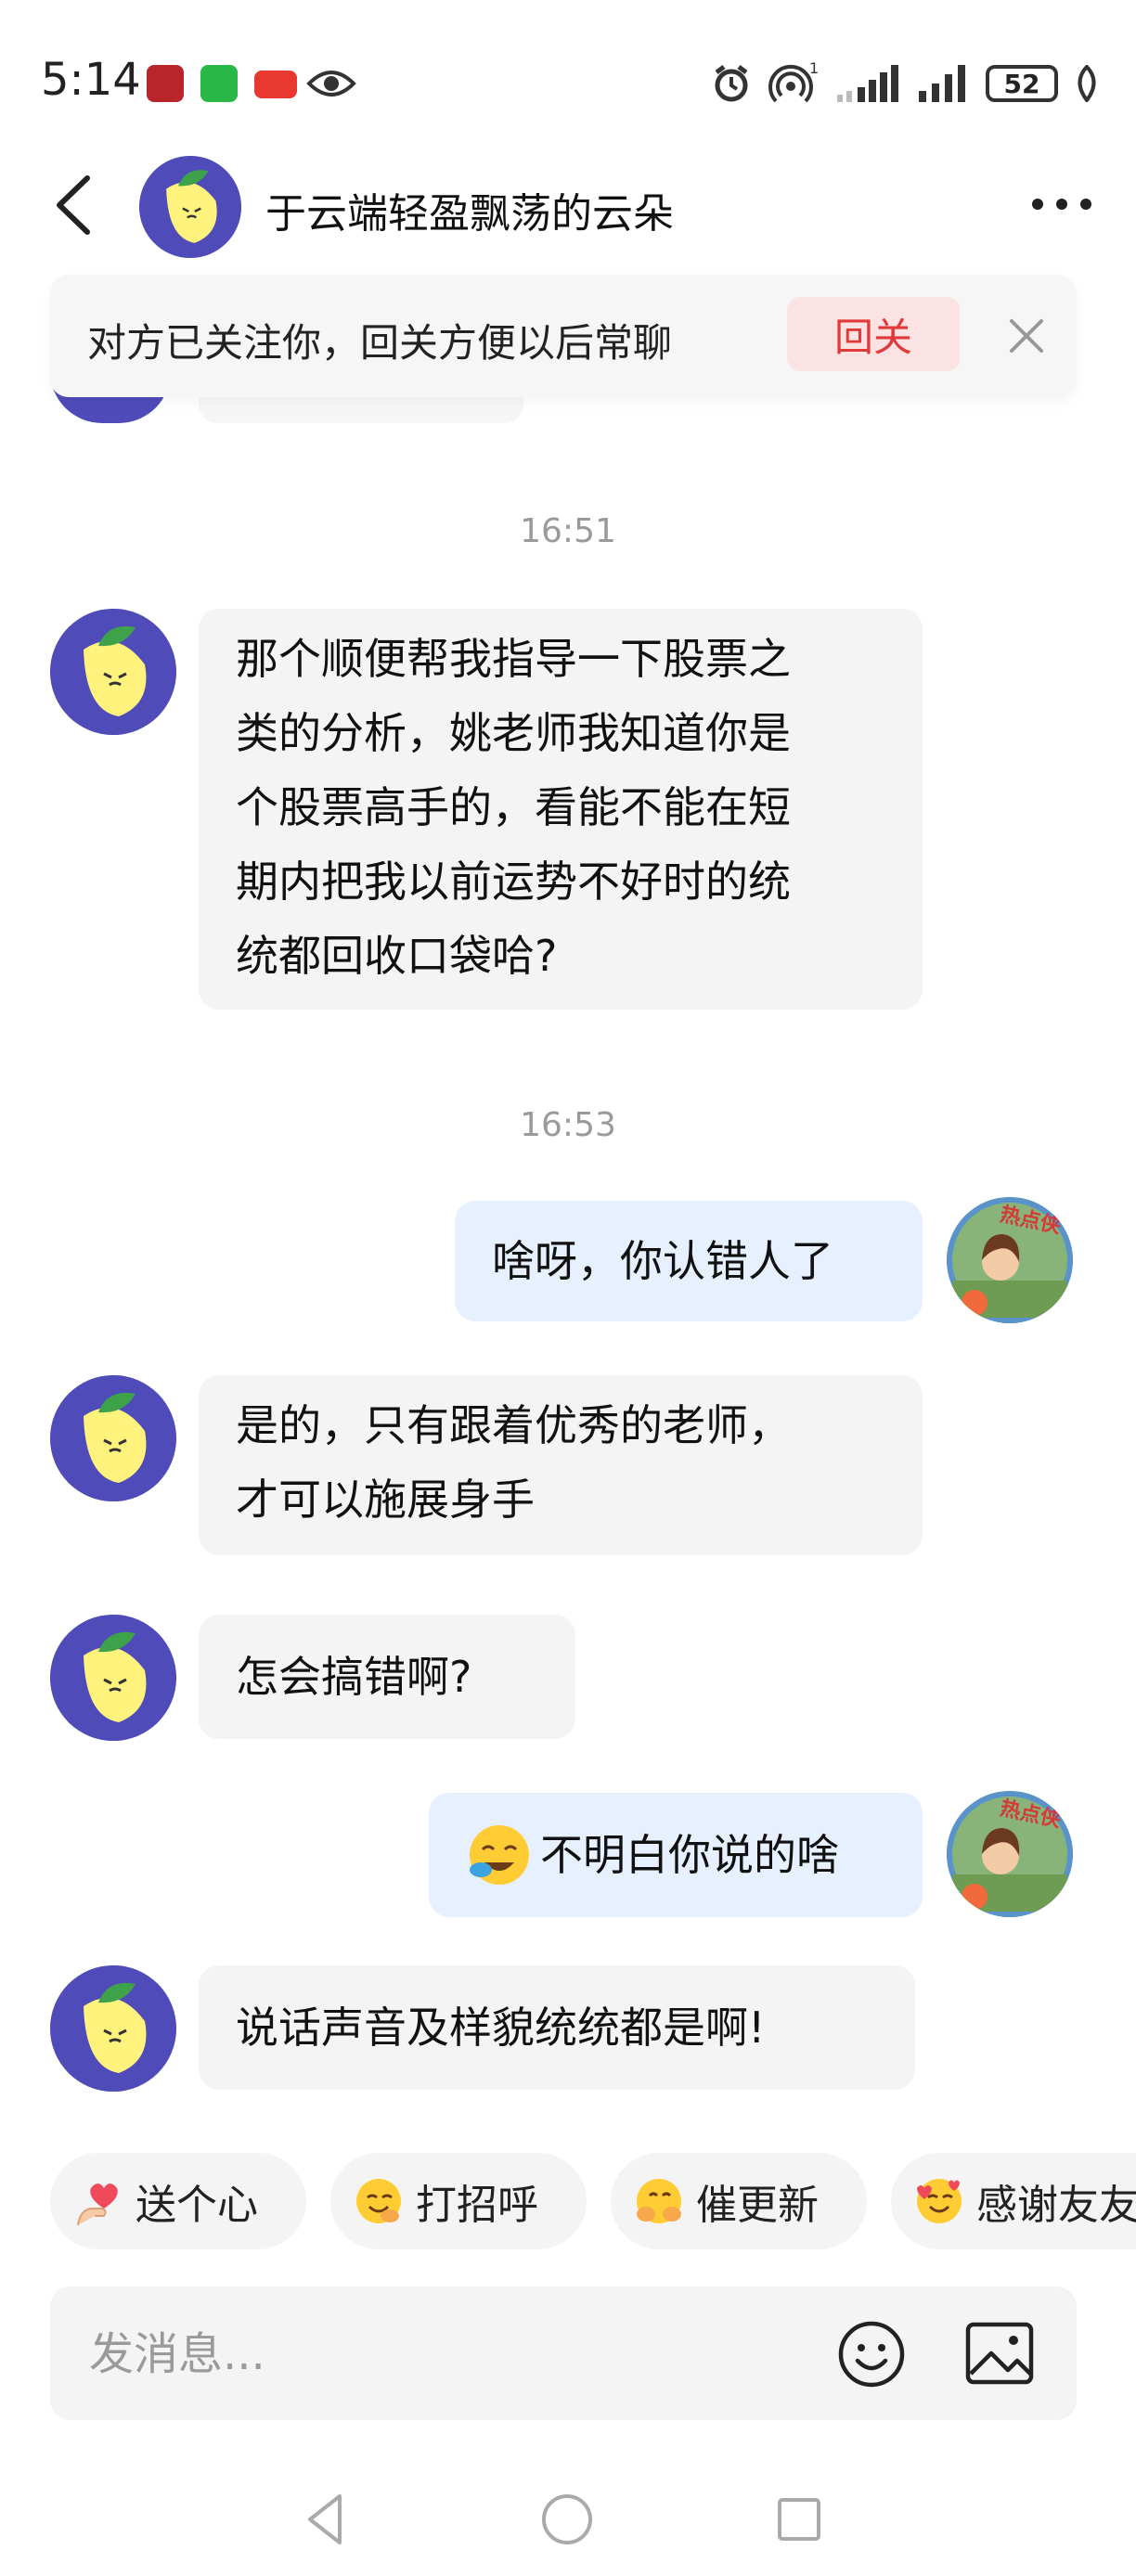 Image resolution: width=1136 pixels, height=2576 pixels. I want to click on laughing-emoji-icon, so click(499, 1855).